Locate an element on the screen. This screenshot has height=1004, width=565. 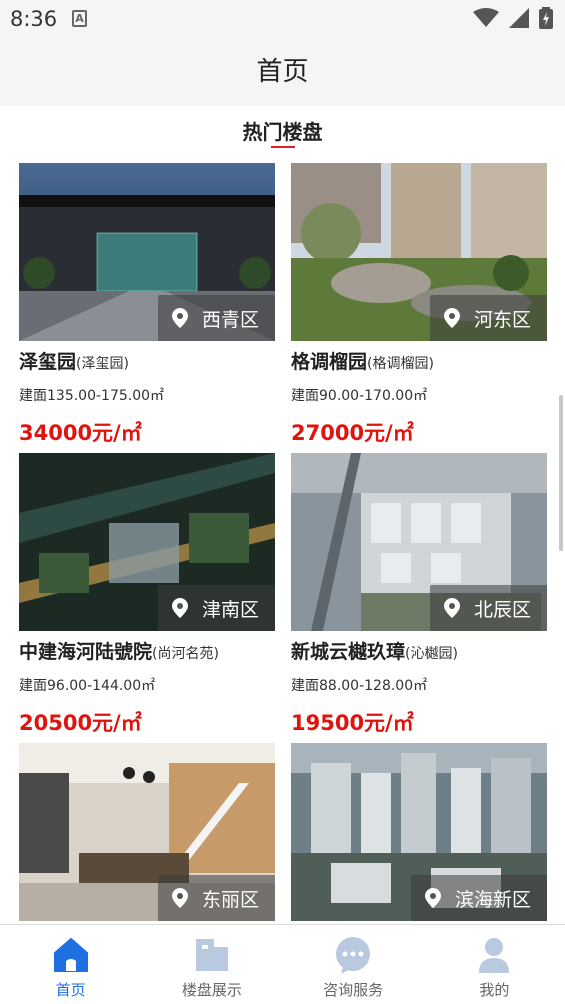
tab-consulting: 咨询服务 is located at coordinates (353, 964).